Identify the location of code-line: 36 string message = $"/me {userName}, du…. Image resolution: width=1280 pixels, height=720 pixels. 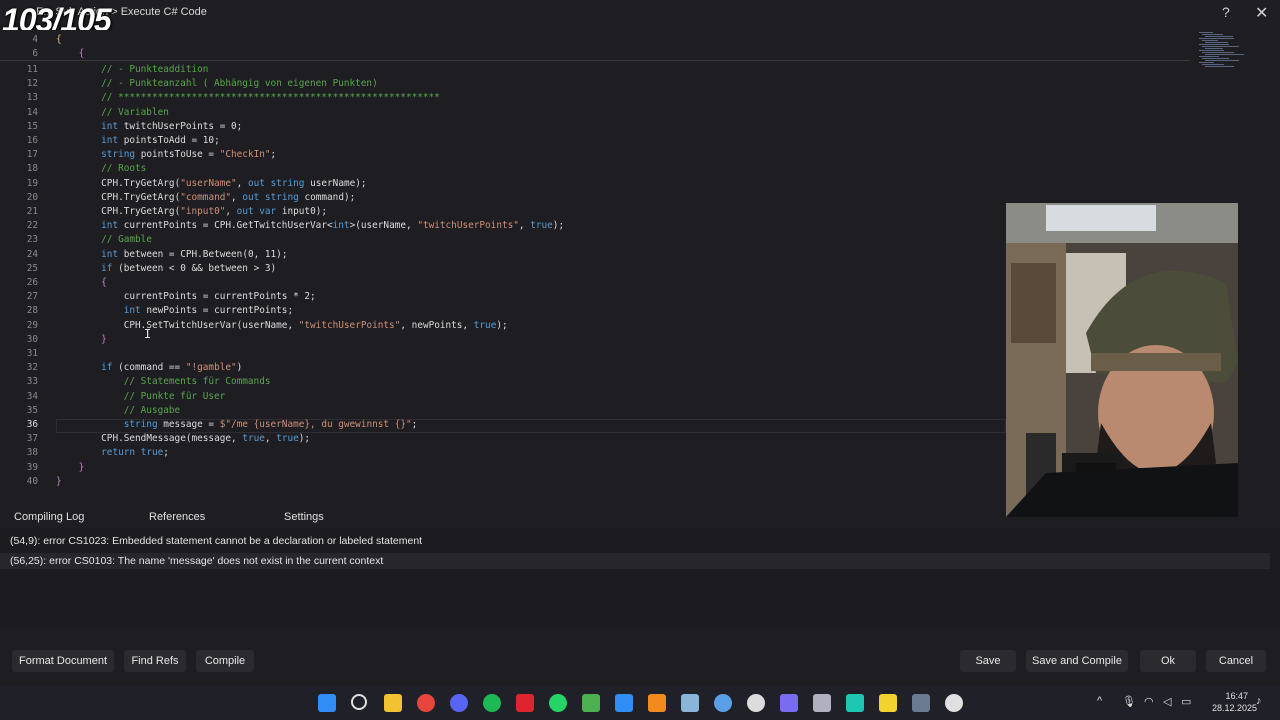
(500, 425).